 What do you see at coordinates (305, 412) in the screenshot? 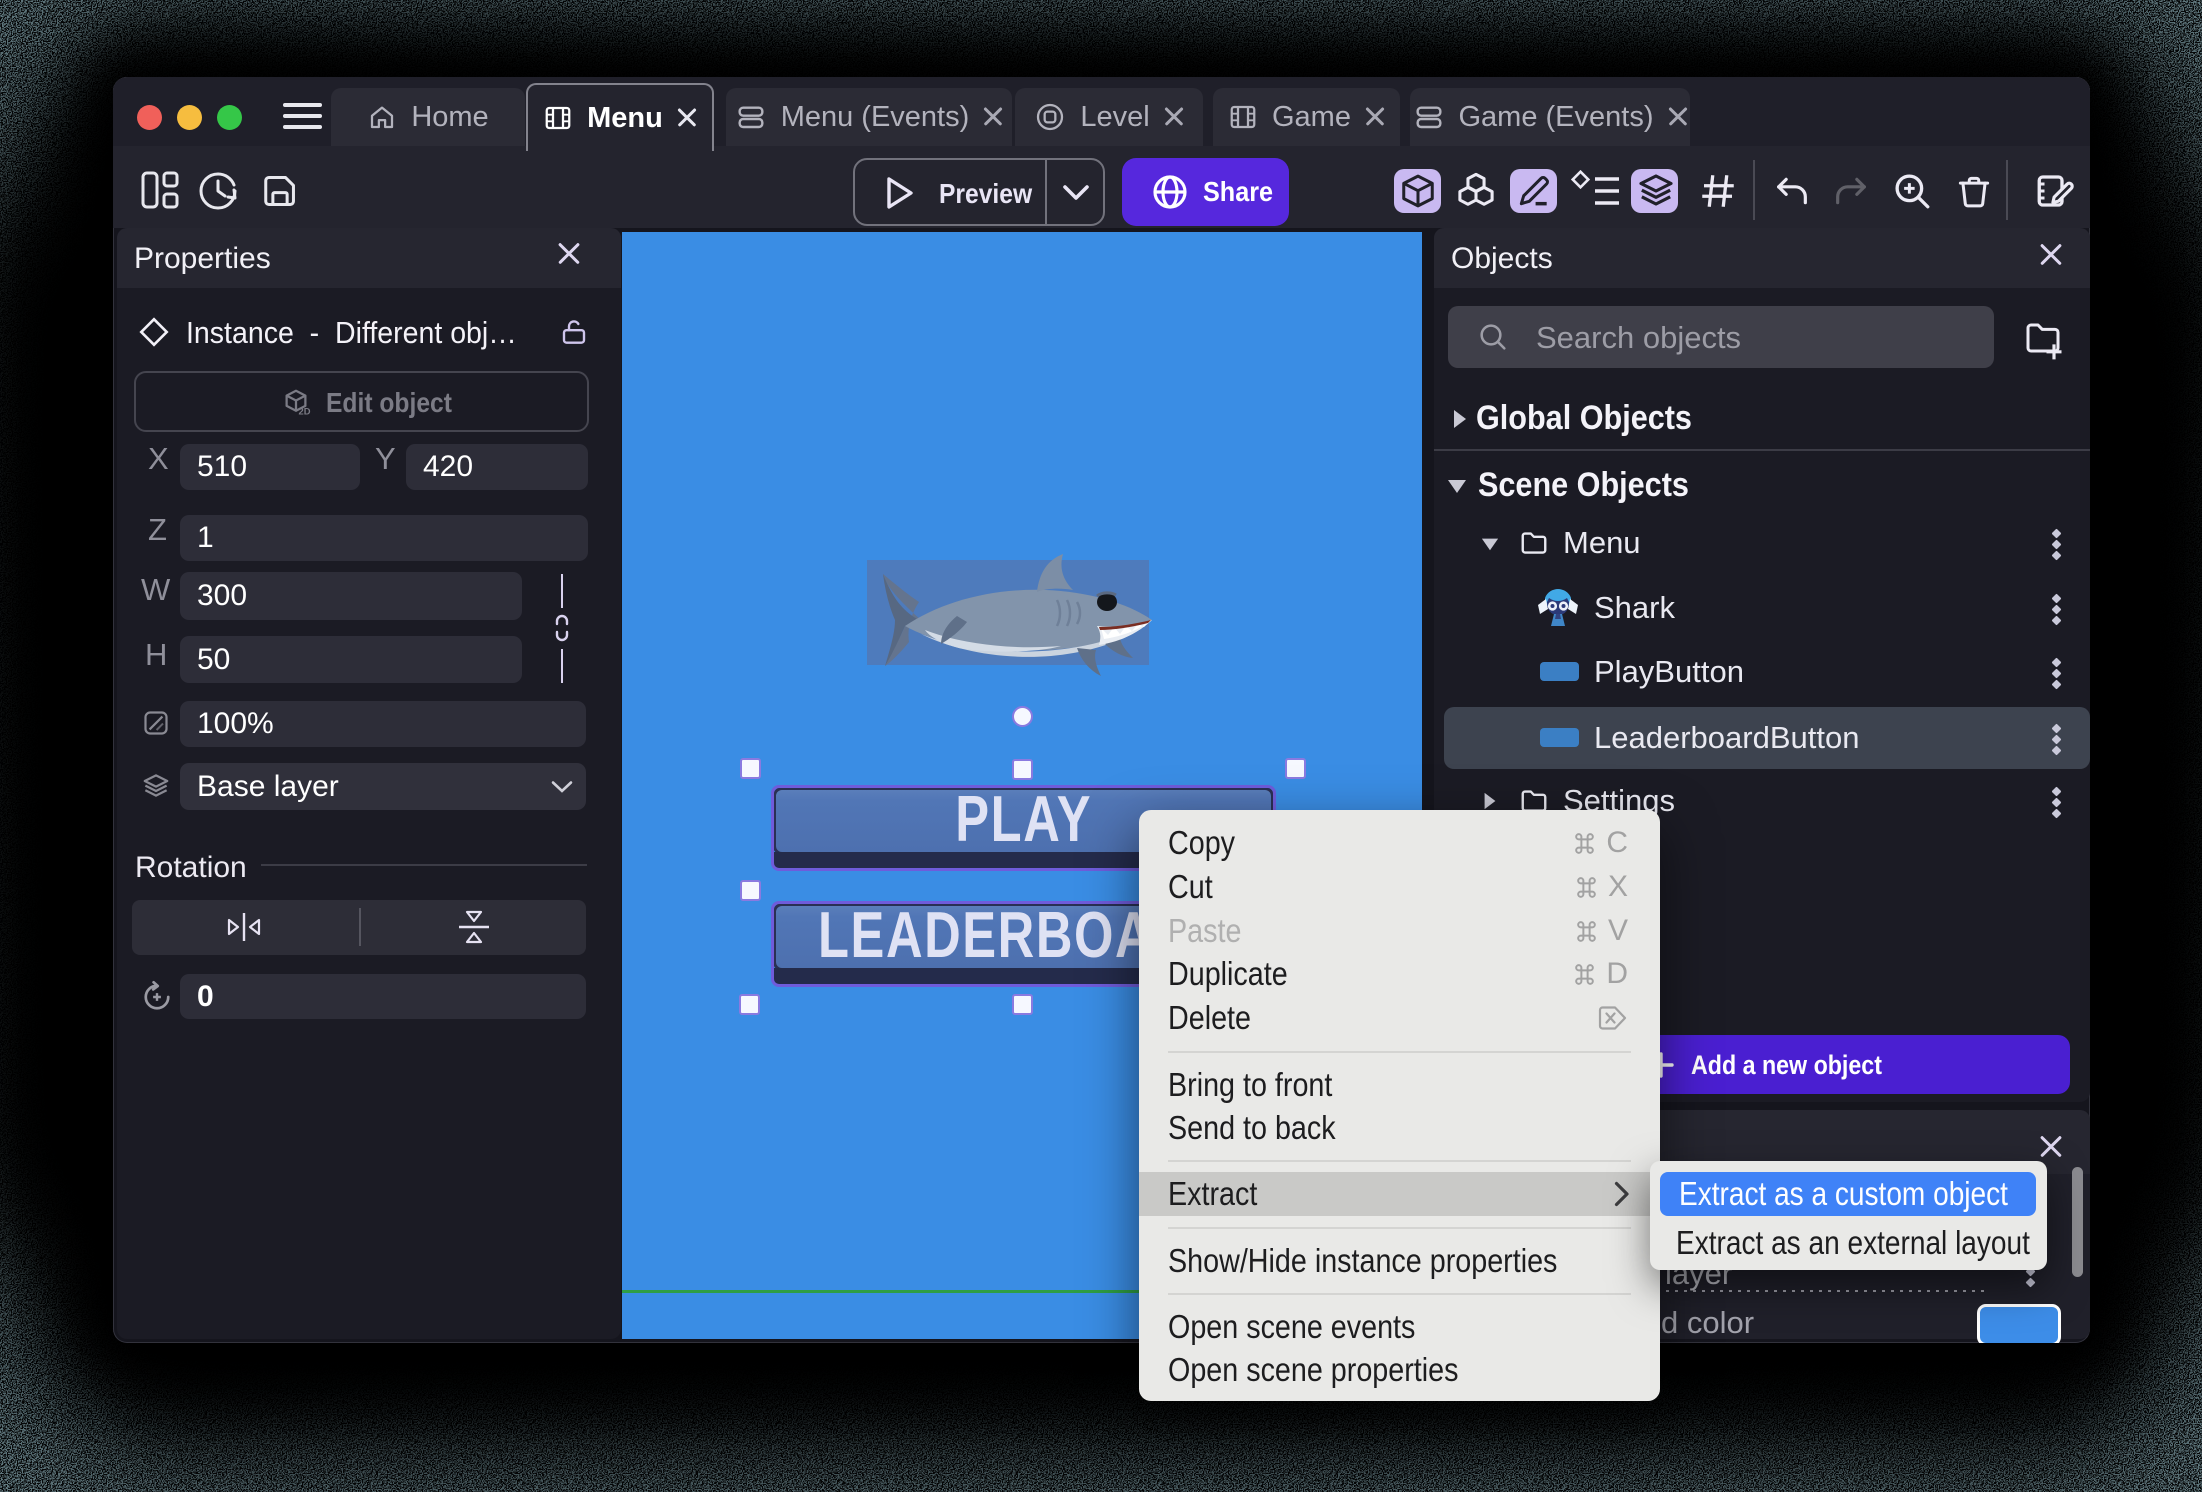
I see `svg-text: 2D` at bounding box center [305, 412].